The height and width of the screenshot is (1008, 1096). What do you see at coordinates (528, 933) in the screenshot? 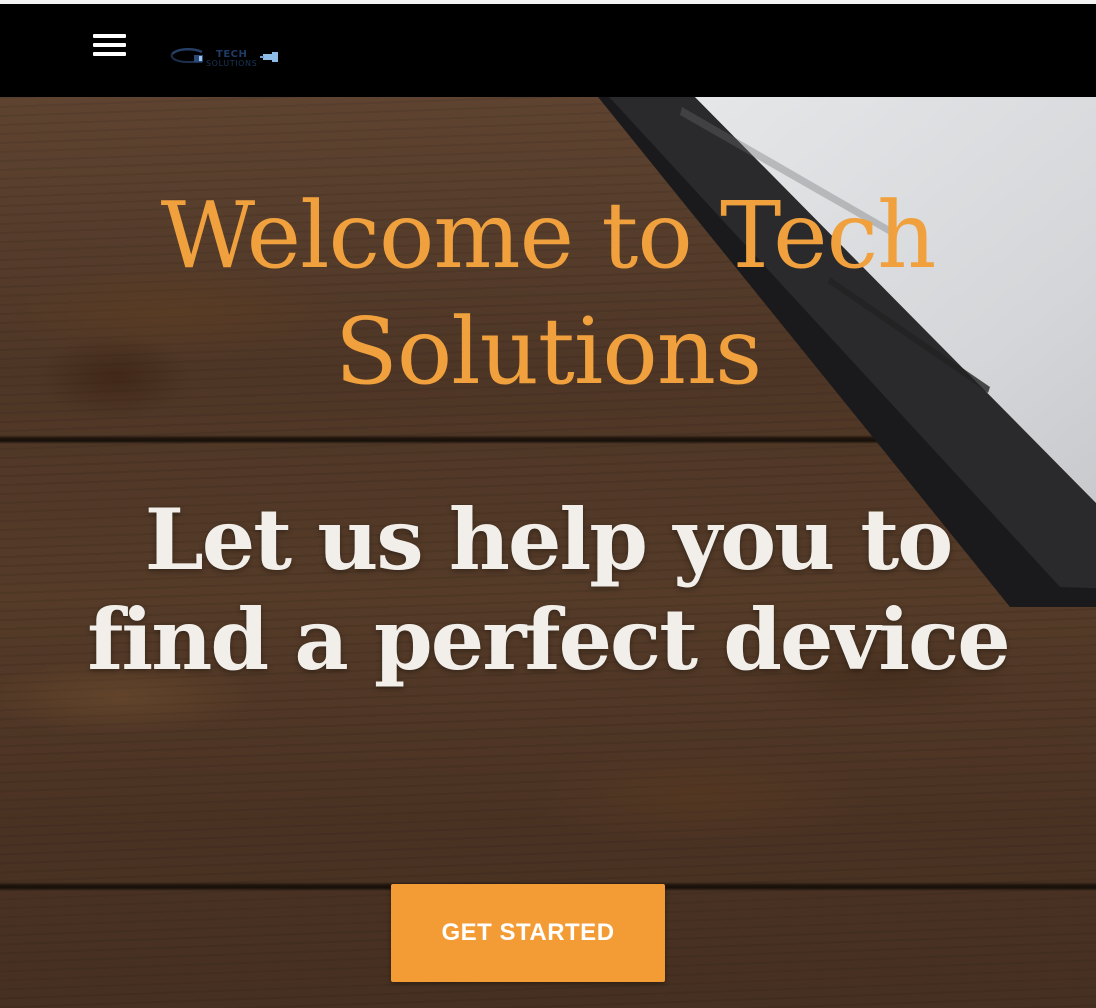
I see `get-started-button: GET STARTED` at bounding box center [528, 933].